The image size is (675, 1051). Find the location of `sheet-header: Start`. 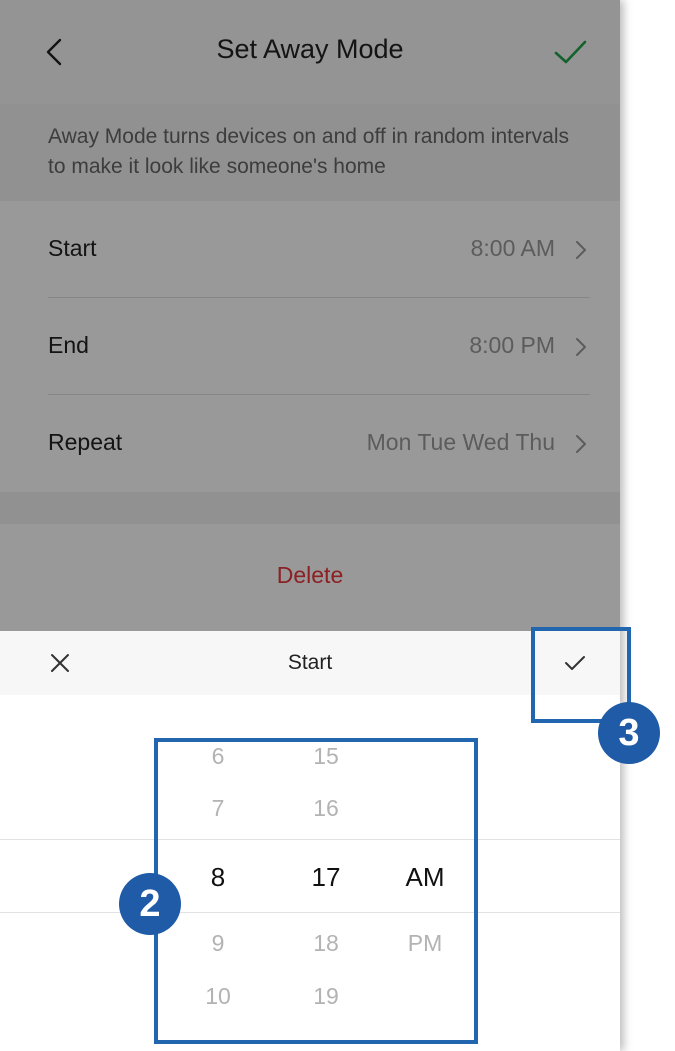

sheet-header: Start is located at coordinates (310, 663).